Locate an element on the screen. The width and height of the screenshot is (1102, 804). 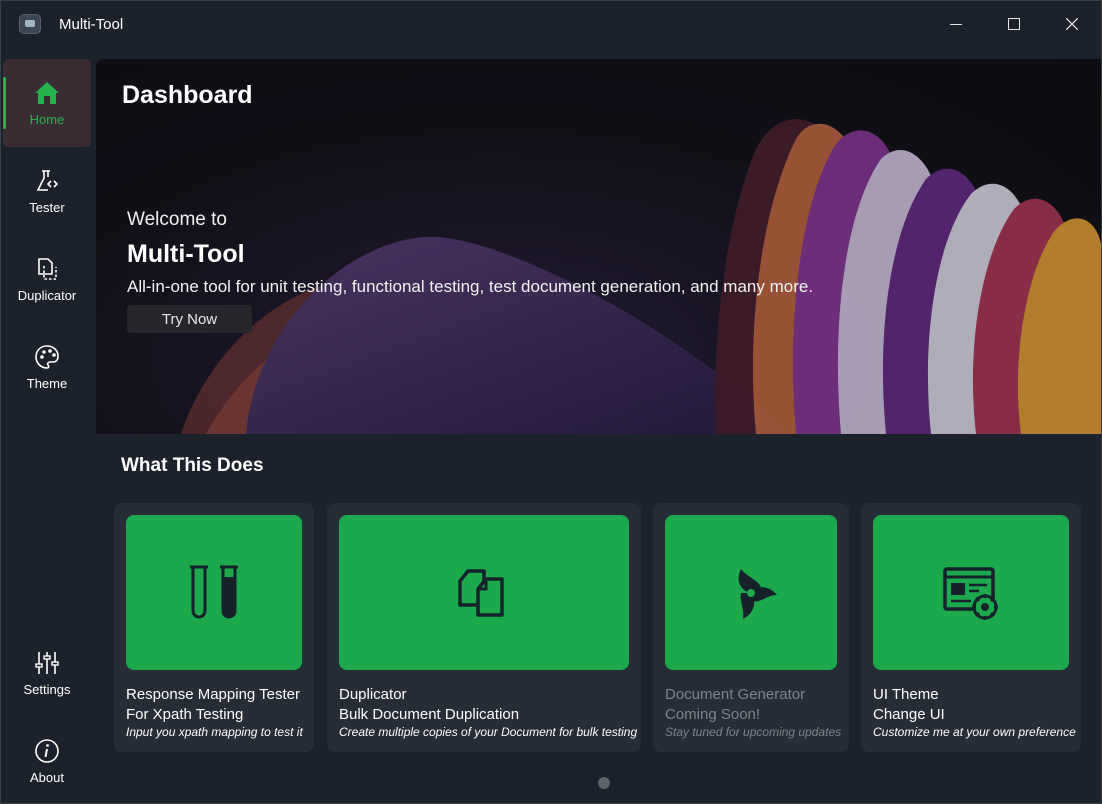
info-icon is located at coordinates (47, 750).